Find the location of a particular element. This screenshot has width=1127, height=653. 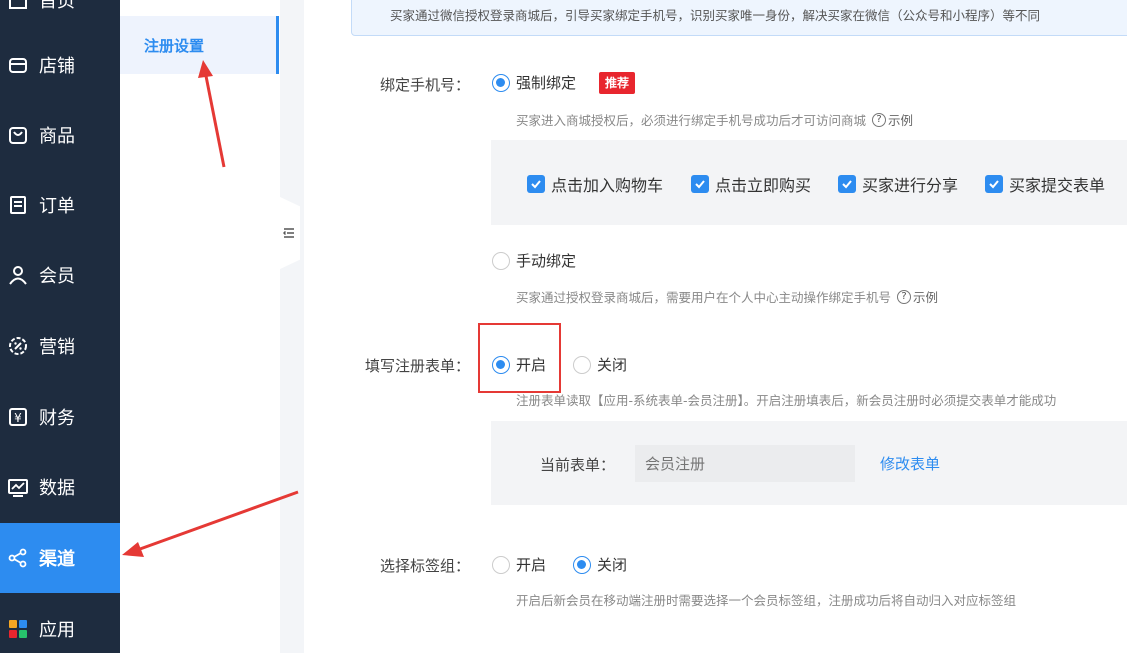

nav-item-label: 渠道 is located at coordinates (57, 559).